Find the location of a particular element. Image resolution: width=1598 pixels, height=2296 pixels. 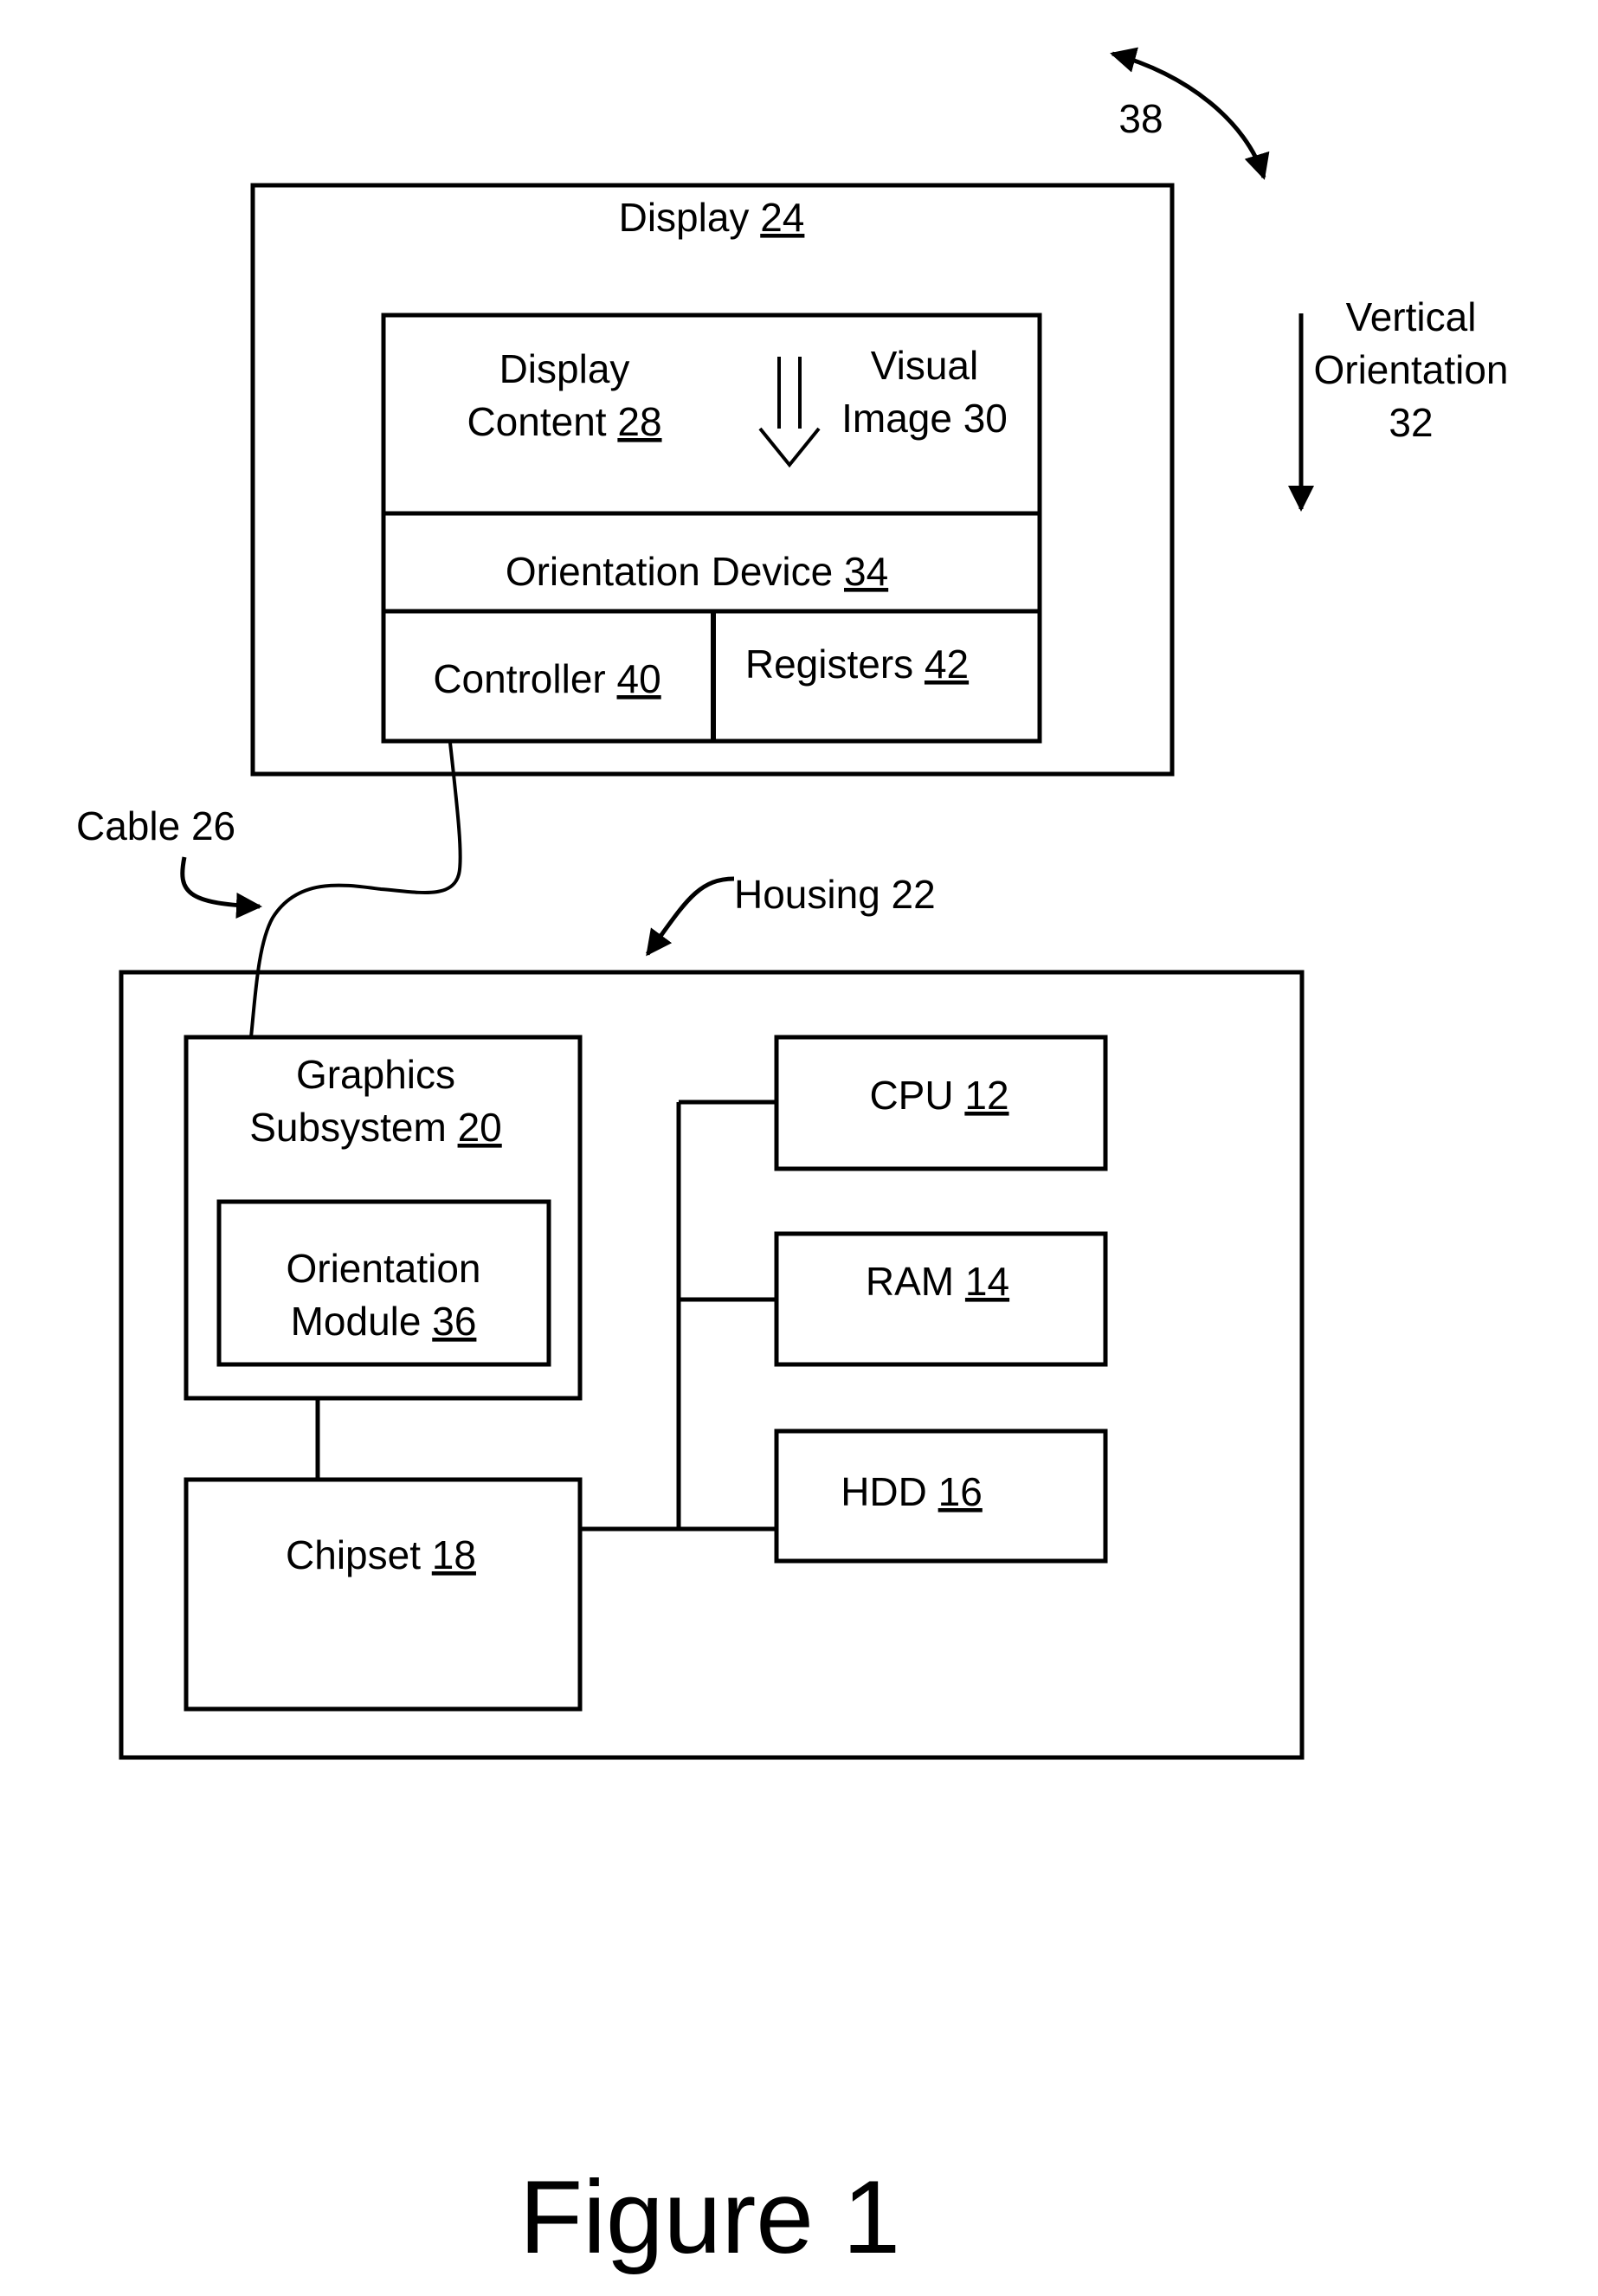

chipset-box is located at coordinates (383, 1594).